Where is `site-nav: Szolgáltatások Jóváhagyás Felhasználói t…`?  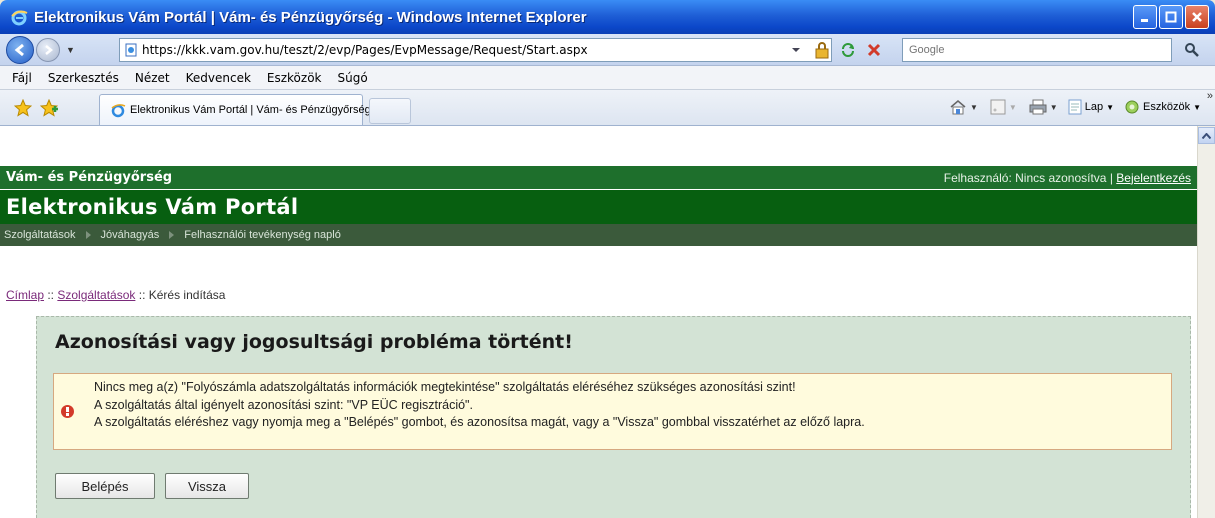 site-nav: Szolgáltatások Jóváhagyás Felhasználói t… is located at coordinates (598, 235).